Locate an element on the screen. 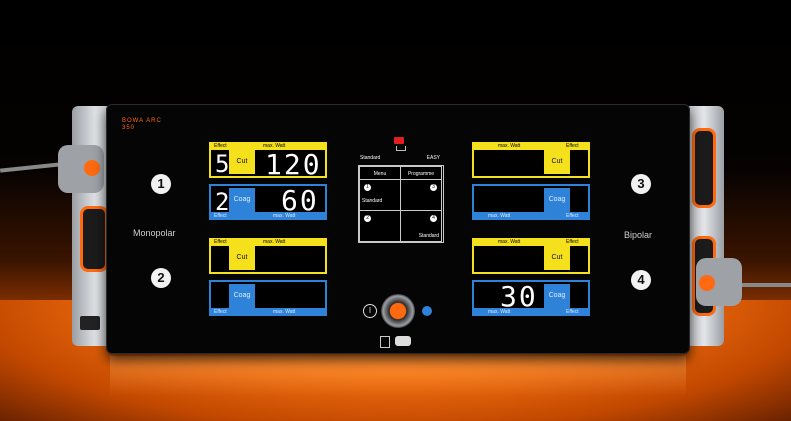 The width and height of the screenshot is (791, 421). ch1-cut-panel: Effect max. Watt 5 Cut 120 is located at coordinates (268, 161).